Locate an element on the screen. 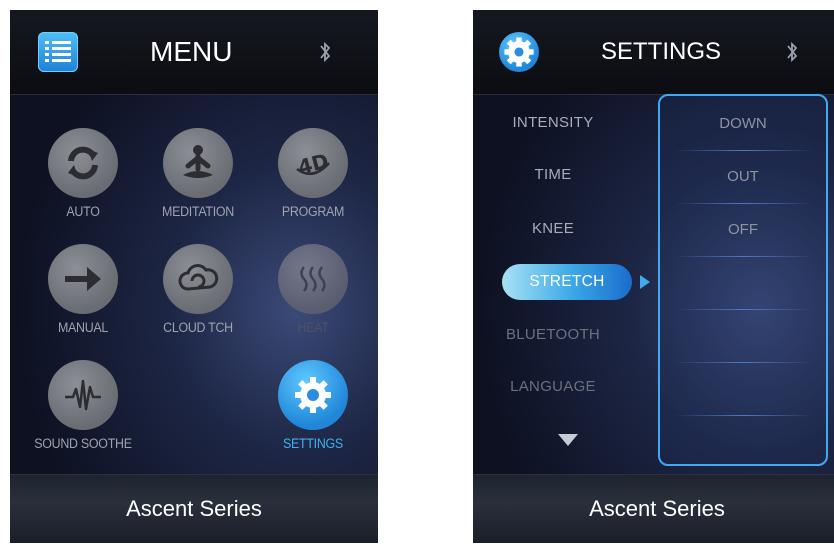 The width and height of the screenshot is (834, 550). option-intensity: INTENSITY is located at coordinates (553, 122).